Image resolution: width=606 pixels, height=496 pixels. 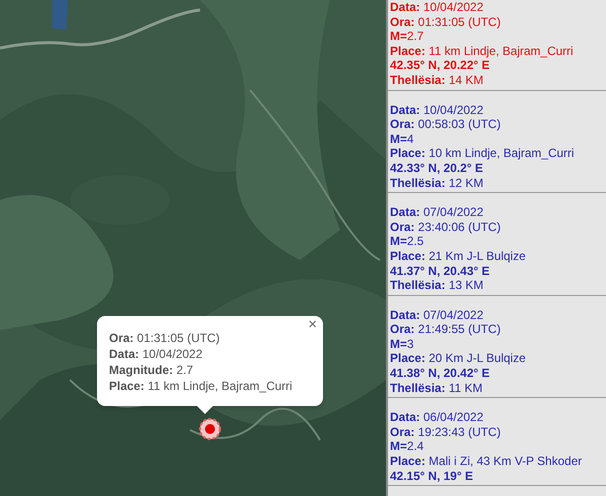 What do you see at coordinates (446, 329) in the screenshot?
I see `detail-text: Ora: 21:49:55 (UTC)` at bounding box center [446, 329].